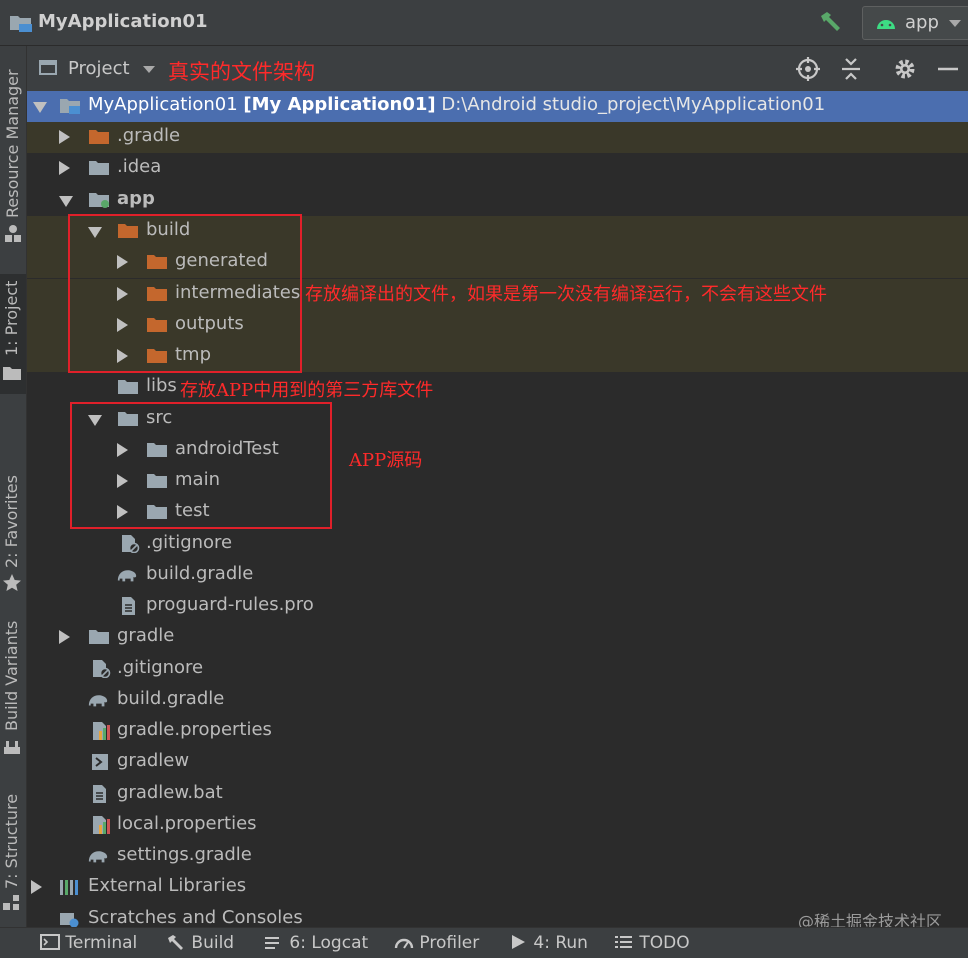  What do you see at coordinates (329, 943) in the screenshot?
I see `tab-label: 6: Logcat` at bounding box center [329, 943].